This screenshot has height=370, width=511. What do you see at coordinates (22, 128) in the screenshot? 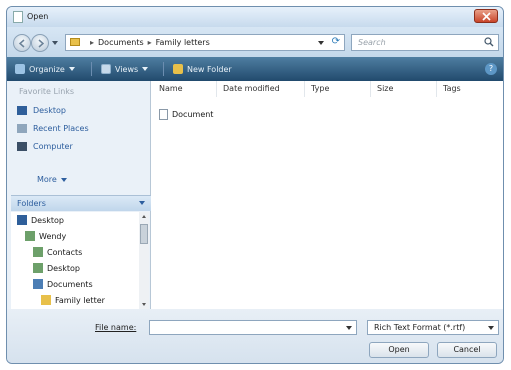
I see `recent-places-icon` at bounding box center [22, 128].